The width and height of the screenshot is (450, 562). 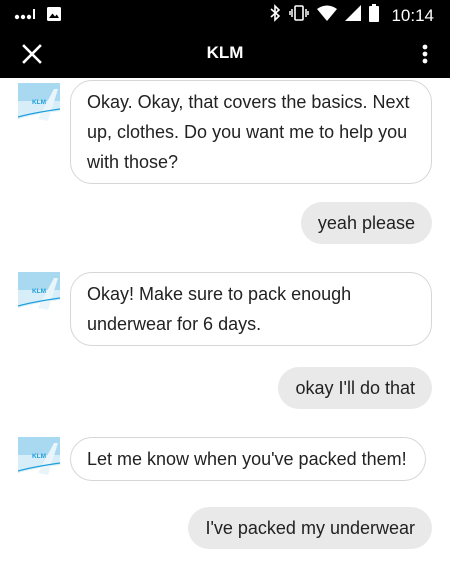 I want to click on bot-message: Let me know when you've packed them!, so click(x=248, y=459).